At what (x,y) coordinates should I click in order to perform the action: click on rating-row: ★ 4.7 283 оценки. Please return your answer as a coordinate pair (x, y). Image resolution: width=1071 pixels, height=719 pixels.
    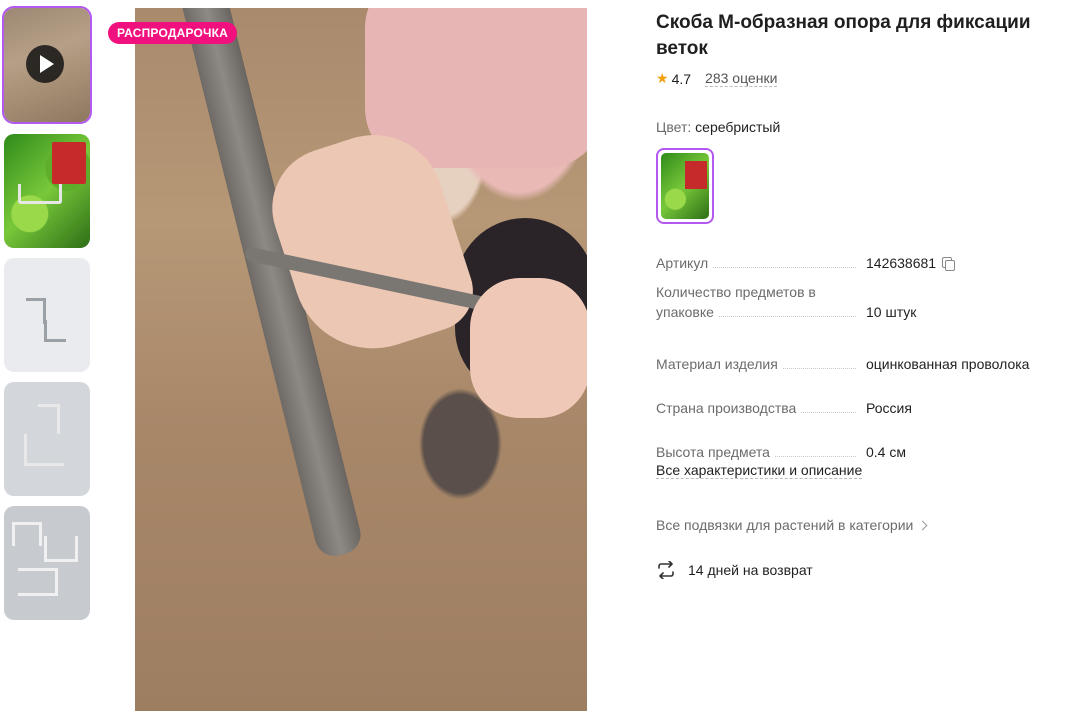
    Looking at the image, I should click on (858, 78).